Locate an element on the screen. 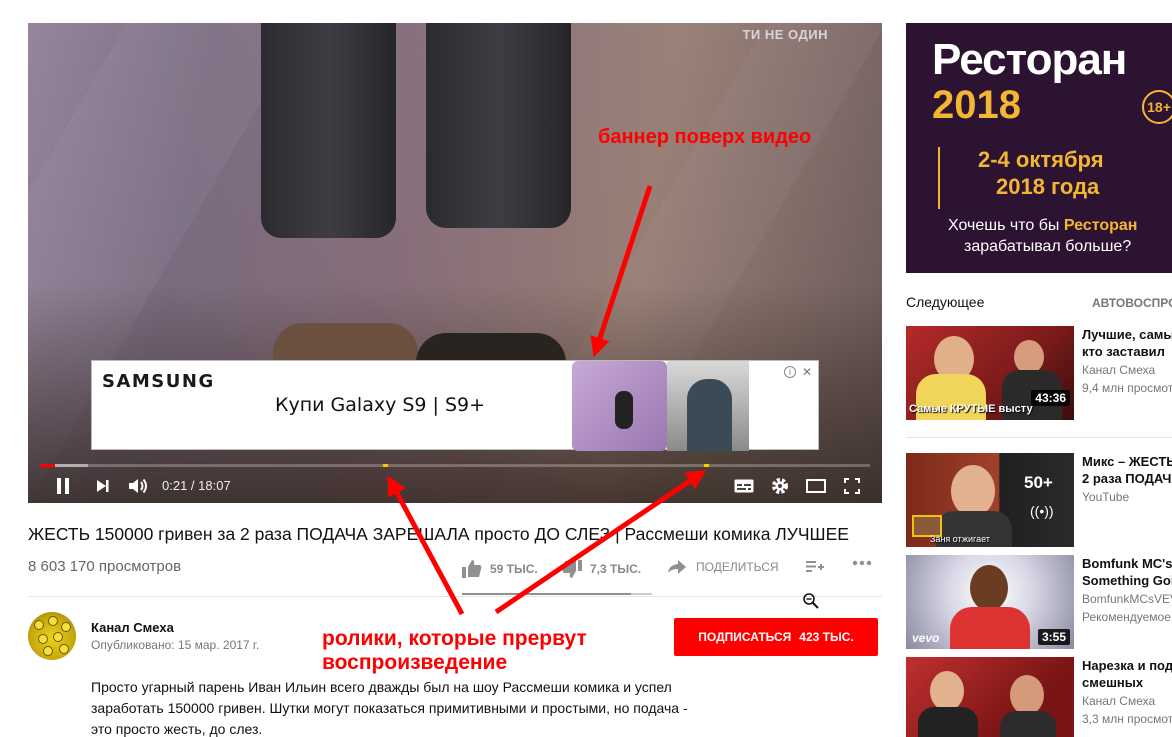  rec-channel: YouTube is located at coordinates (1106, 497).